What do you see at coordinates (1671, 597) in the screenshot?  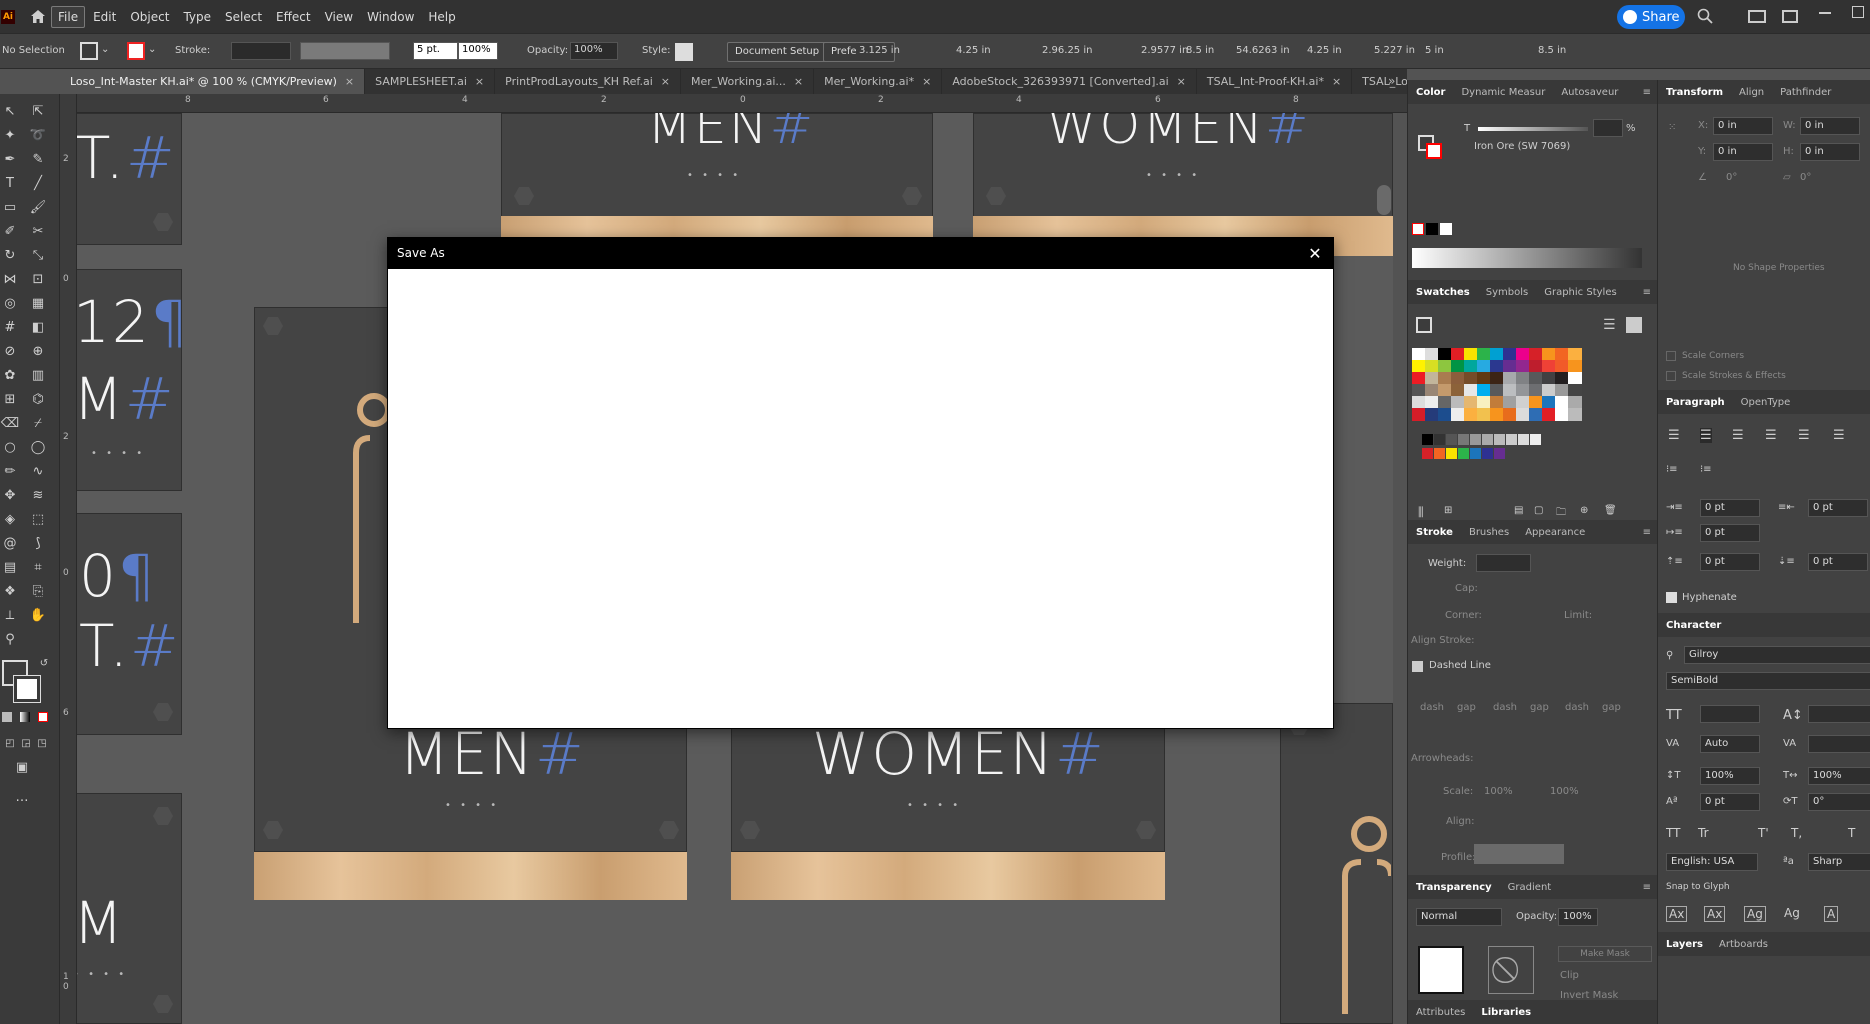 I see `hyphenate-checkbox` at bounding box center [1671, 597].